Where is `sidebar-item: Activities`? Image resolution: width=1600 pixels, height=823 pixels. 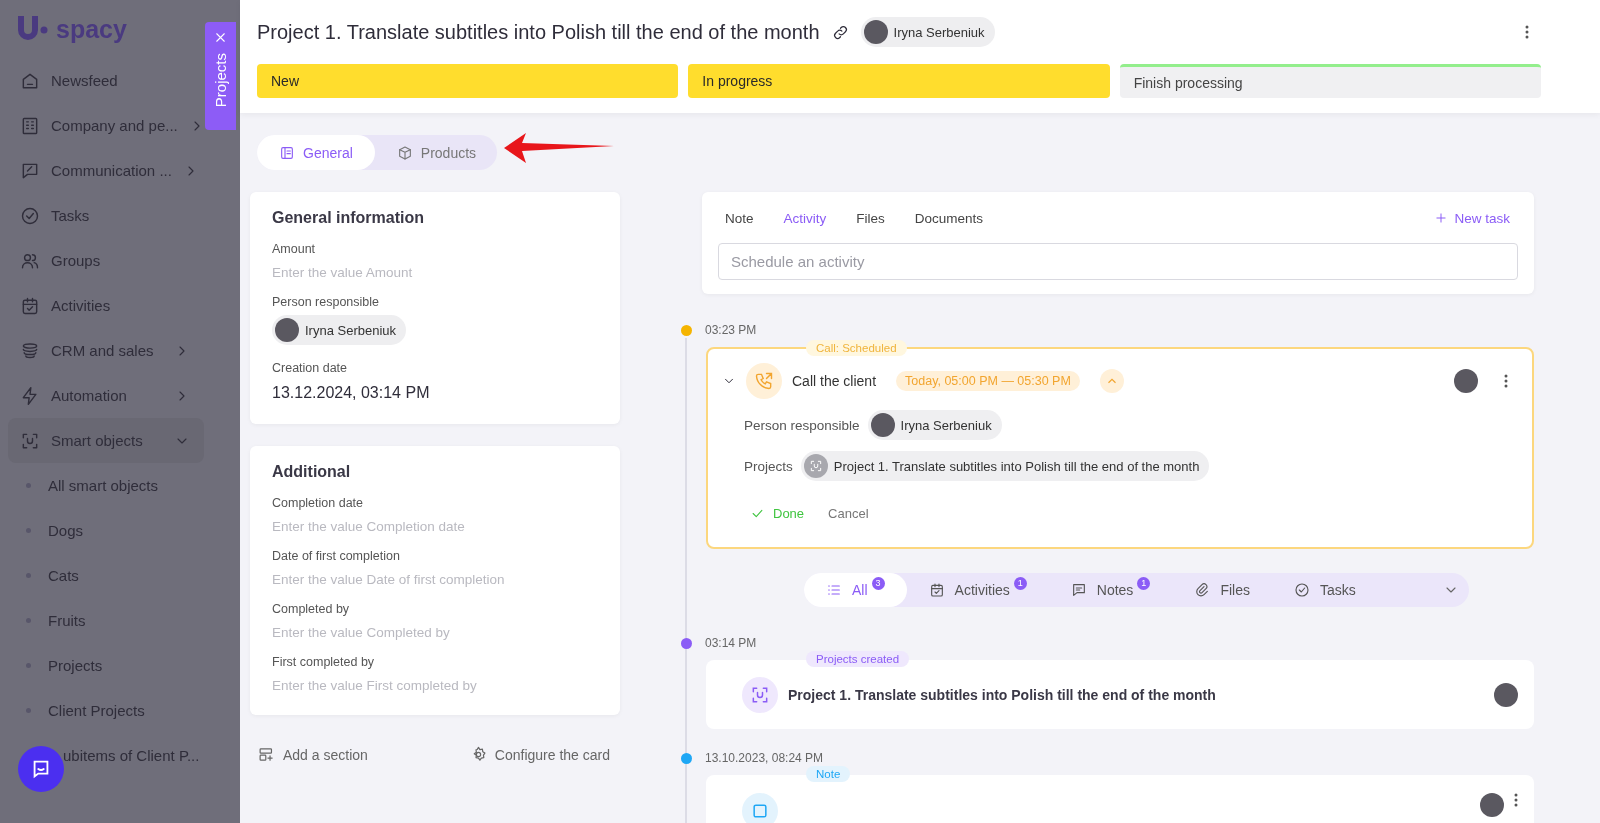 sidebar-item: Activities is located at coordinates (102, 305).